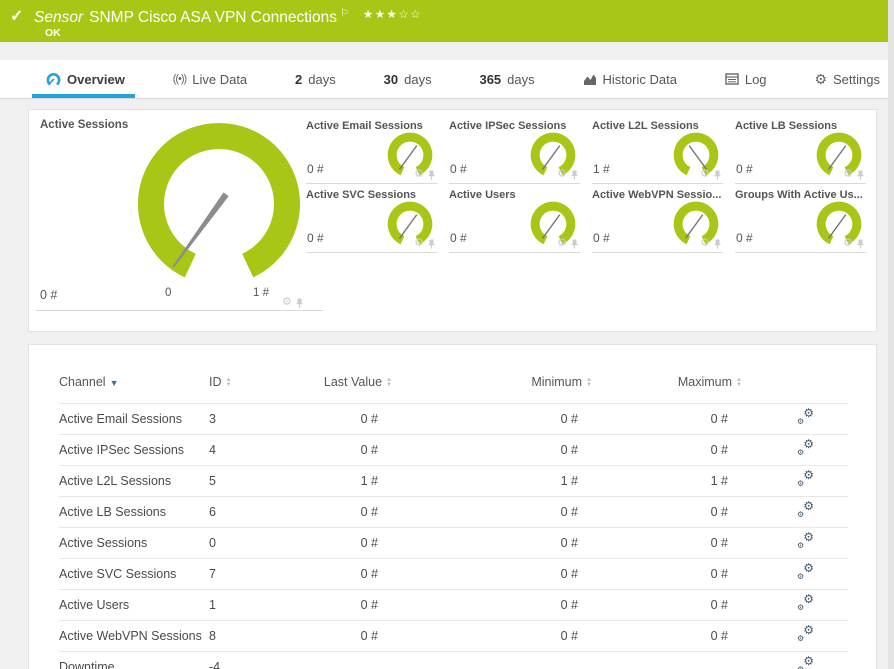  I want to click on column-header-minimum: Minimum ▲ ▼, so click(492, 389).